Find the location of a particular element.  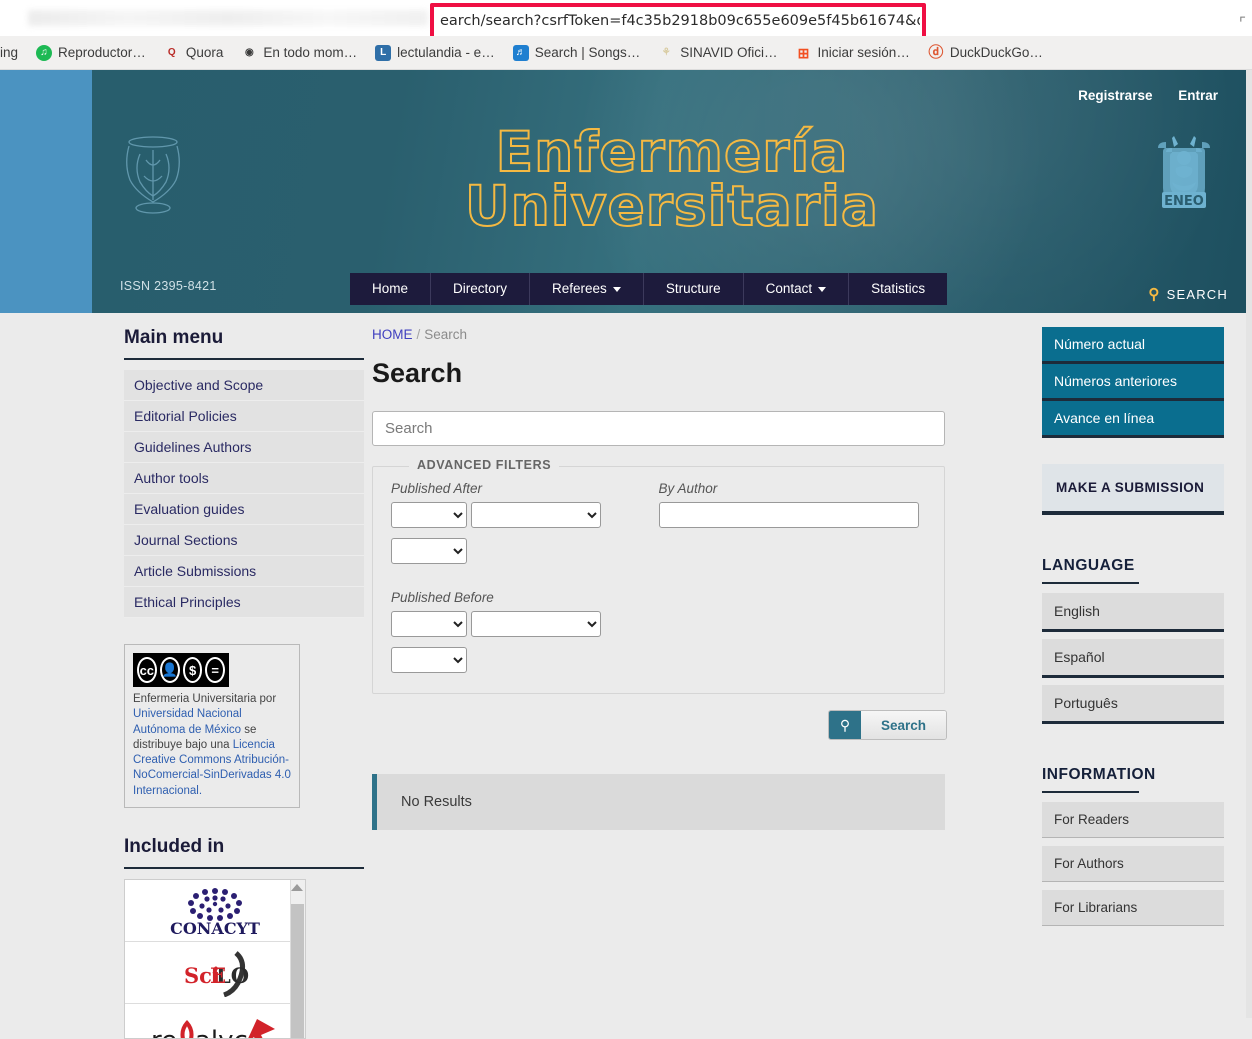

sidebar-item-objective-and-scope: Objective and Scope is located at coordinates (244, 385).